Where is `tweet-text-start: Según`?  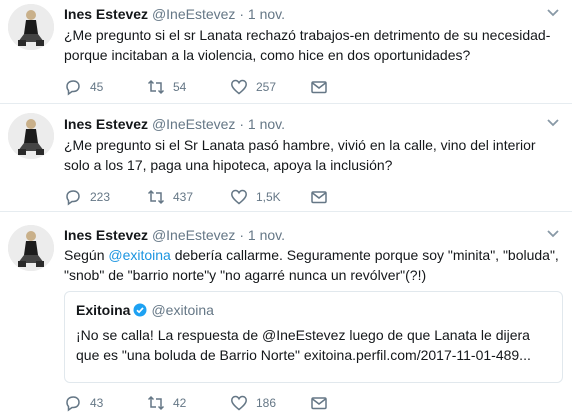 tweet-text-start: Según is located at coordinates (86, 255).